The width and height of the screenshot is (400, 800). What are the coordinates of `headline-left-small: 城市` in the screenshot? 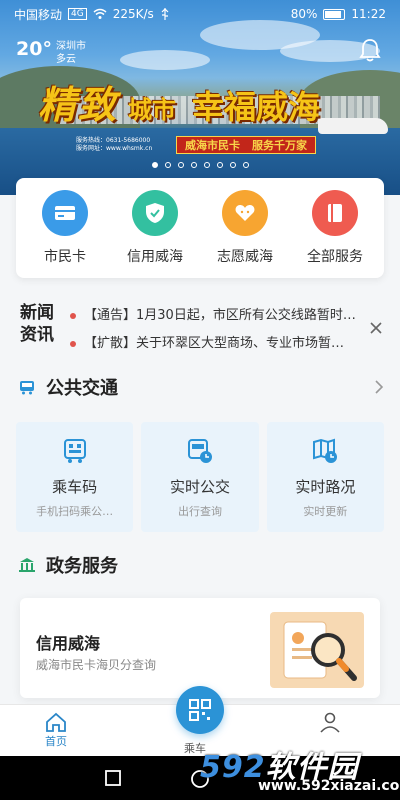 It's located at (152, 109).